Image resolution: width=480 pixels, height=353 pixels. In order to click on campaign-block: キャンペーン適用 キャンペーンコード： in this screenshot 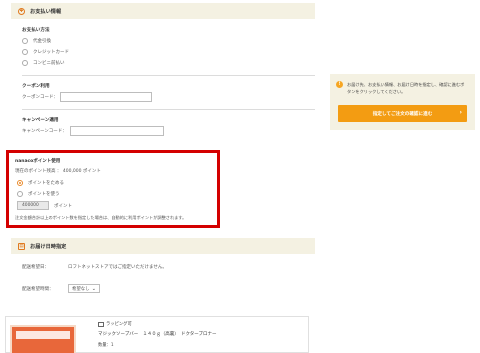, I will do `click(163, 126)`.